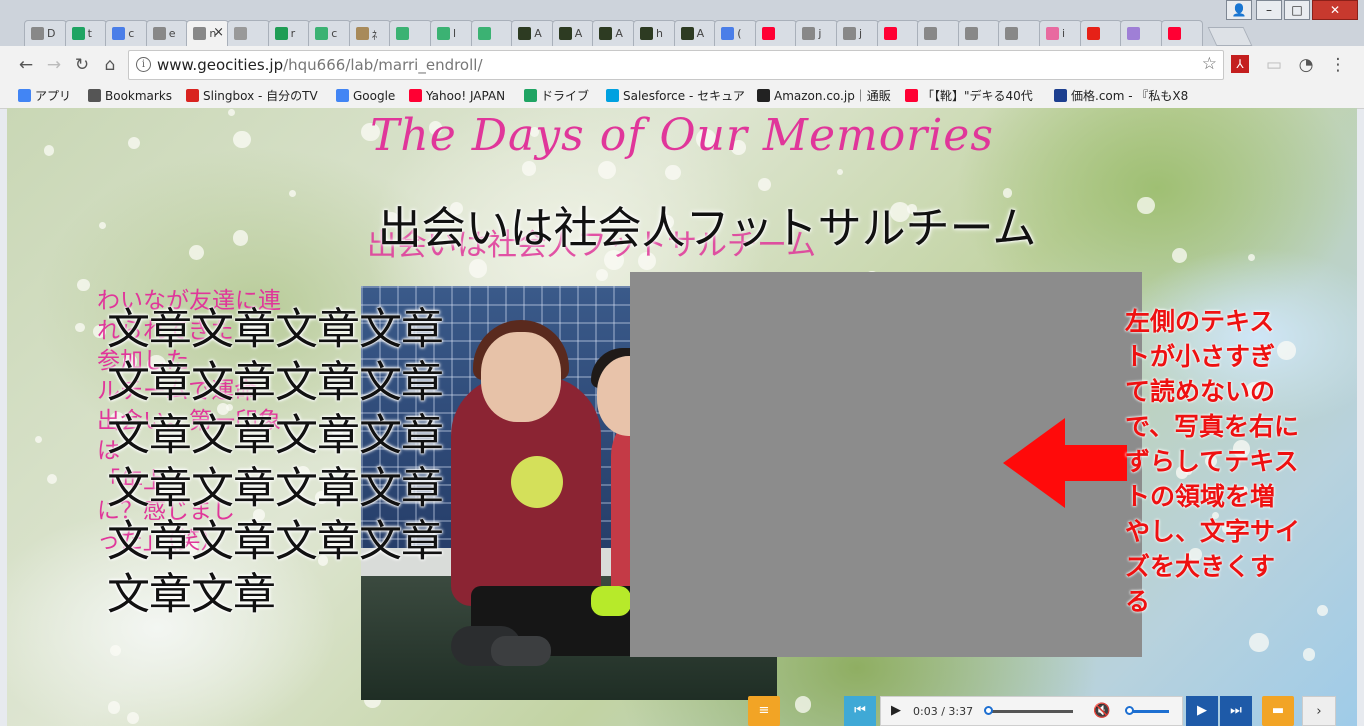 The height and width of the screenshot is (726, 1364). Describe the element at coordinates (1129, 710) in the screenshot. I see `volume-knob` at that location.